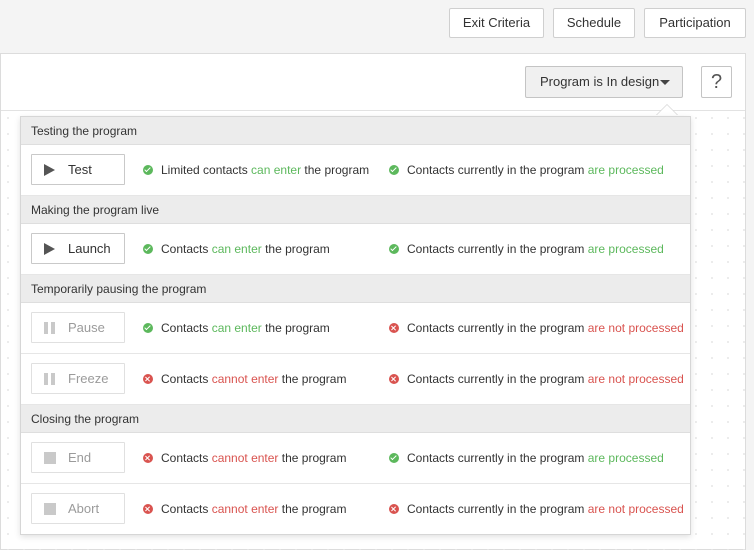  Describe the element at coordinates (355, 131) in the screenshot. I see `section-header: Testing the program` at that location.